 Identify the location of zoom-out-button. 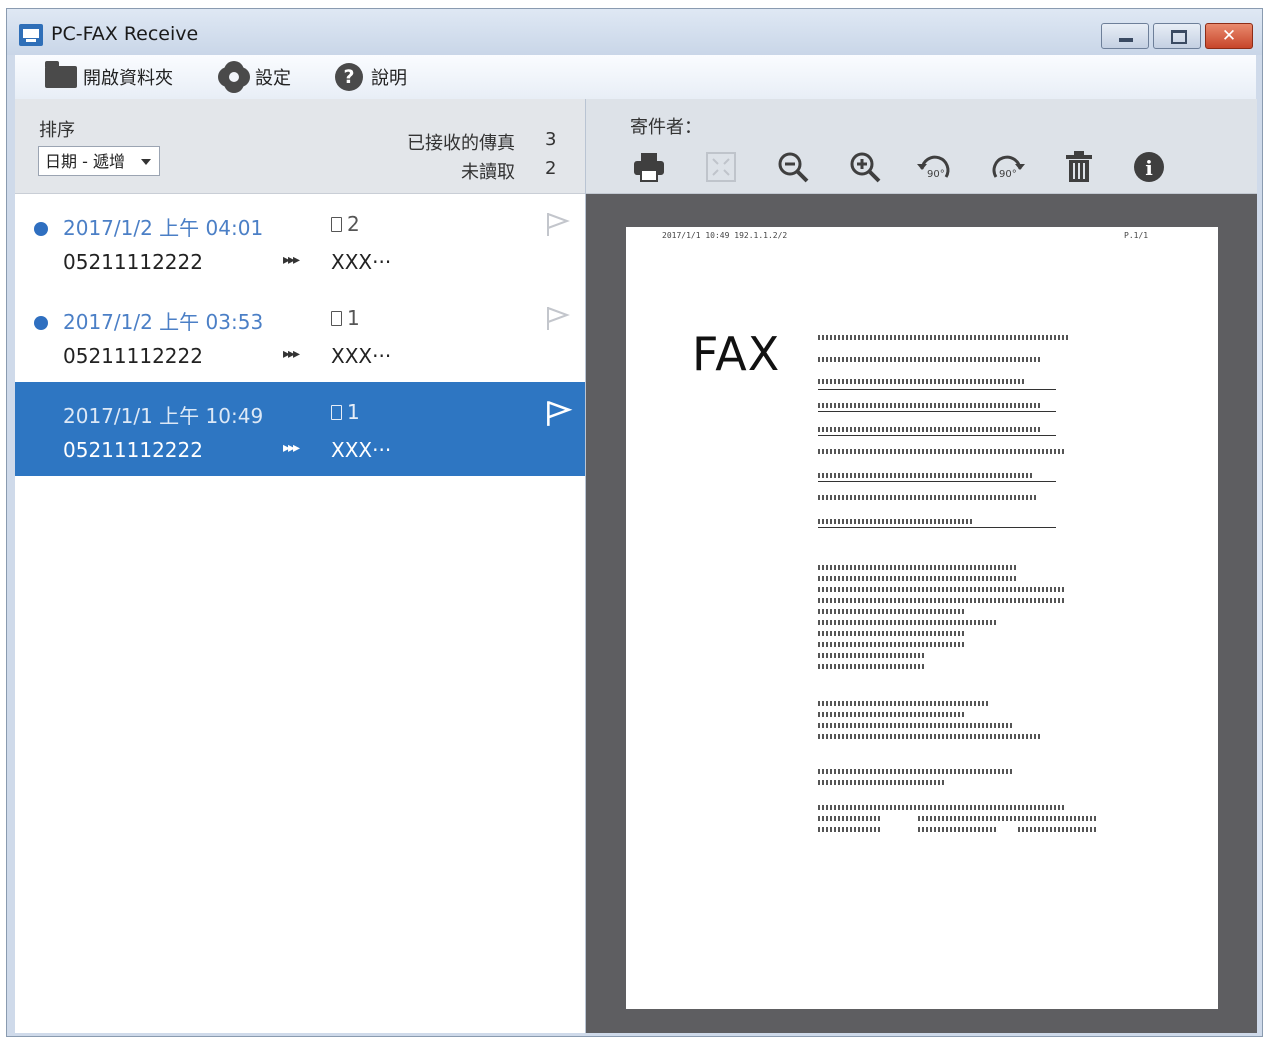
(793, 167).